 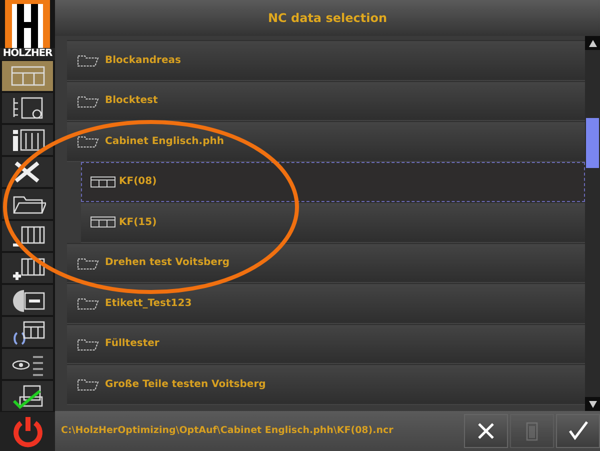 What do you see at coordinates (131, 101) in the screenshot?
I see `tree-label: Blocktest` at bounding box center [131, 101].